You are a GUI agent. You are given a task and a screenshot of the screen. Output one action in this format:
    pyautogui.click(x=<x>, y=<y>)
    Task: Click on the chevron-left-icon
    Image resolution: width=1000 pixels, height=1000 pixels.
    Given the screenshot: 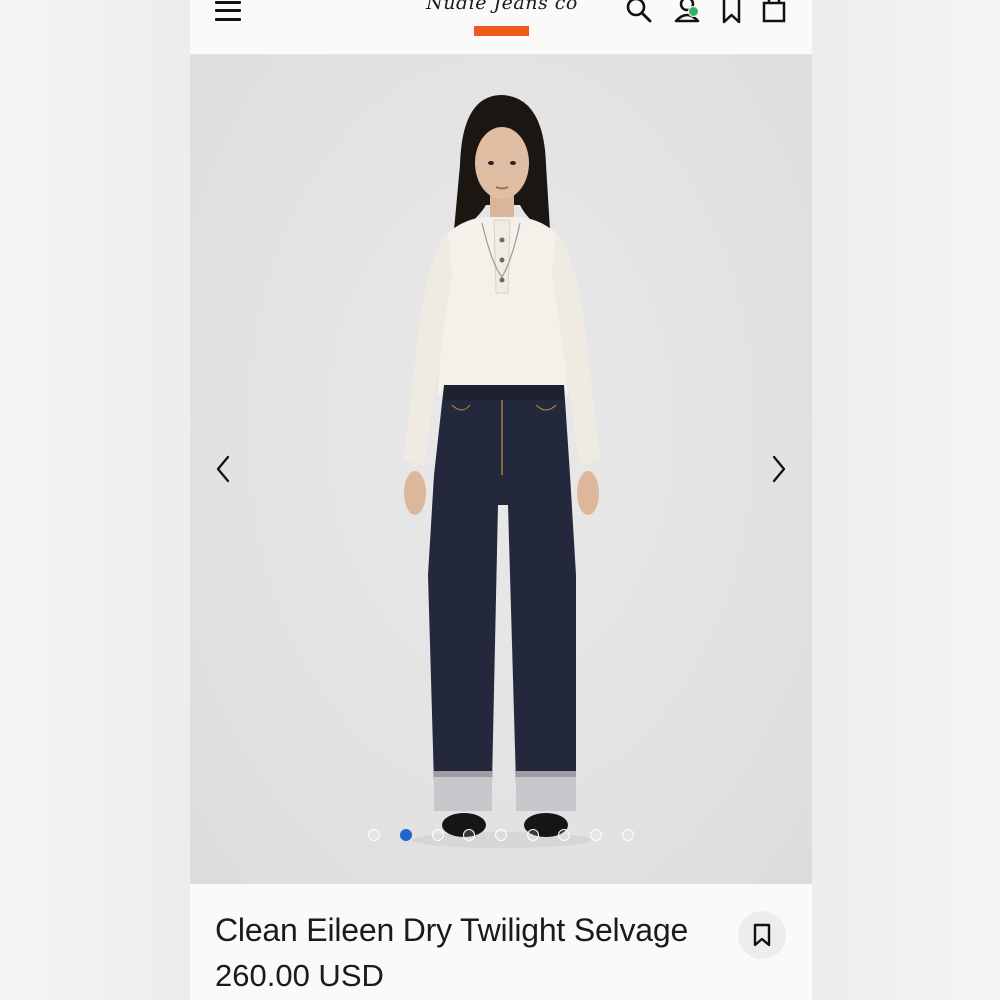 What is the action you would take?
    pyautogui.click(x=224, y=469)
    